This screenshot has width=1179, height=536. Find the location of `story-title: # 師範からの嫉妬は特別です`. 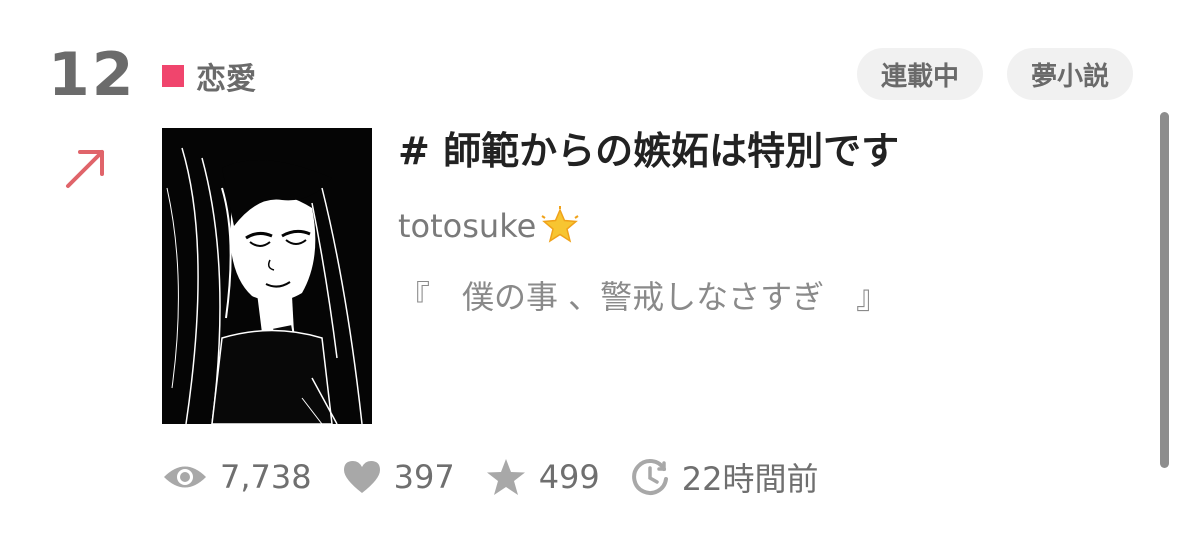

story-title: # 師範からの嫉妬は特別です is located at coordinates (648, 151).